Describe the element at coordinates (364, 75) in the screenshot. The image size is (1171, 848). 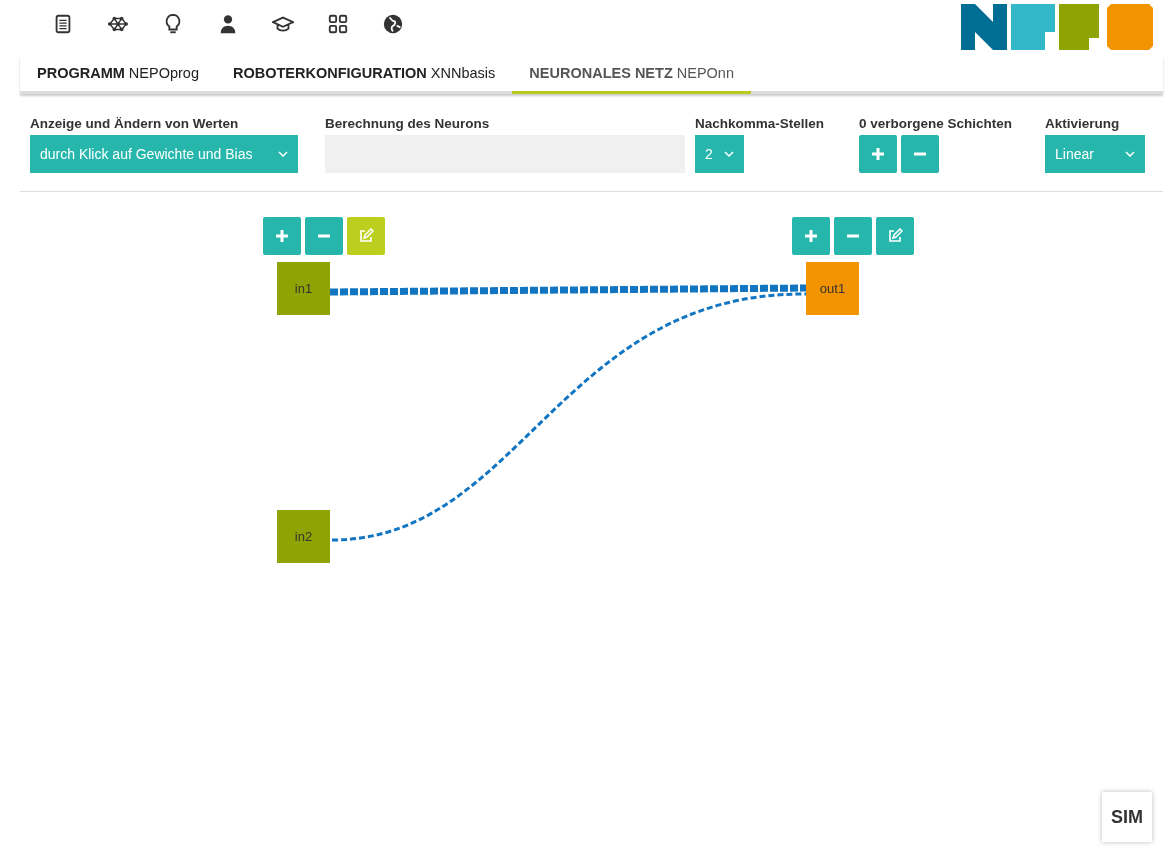
I see `tab: ROBOTERKONFIGURATION XNNbasis` at that location.